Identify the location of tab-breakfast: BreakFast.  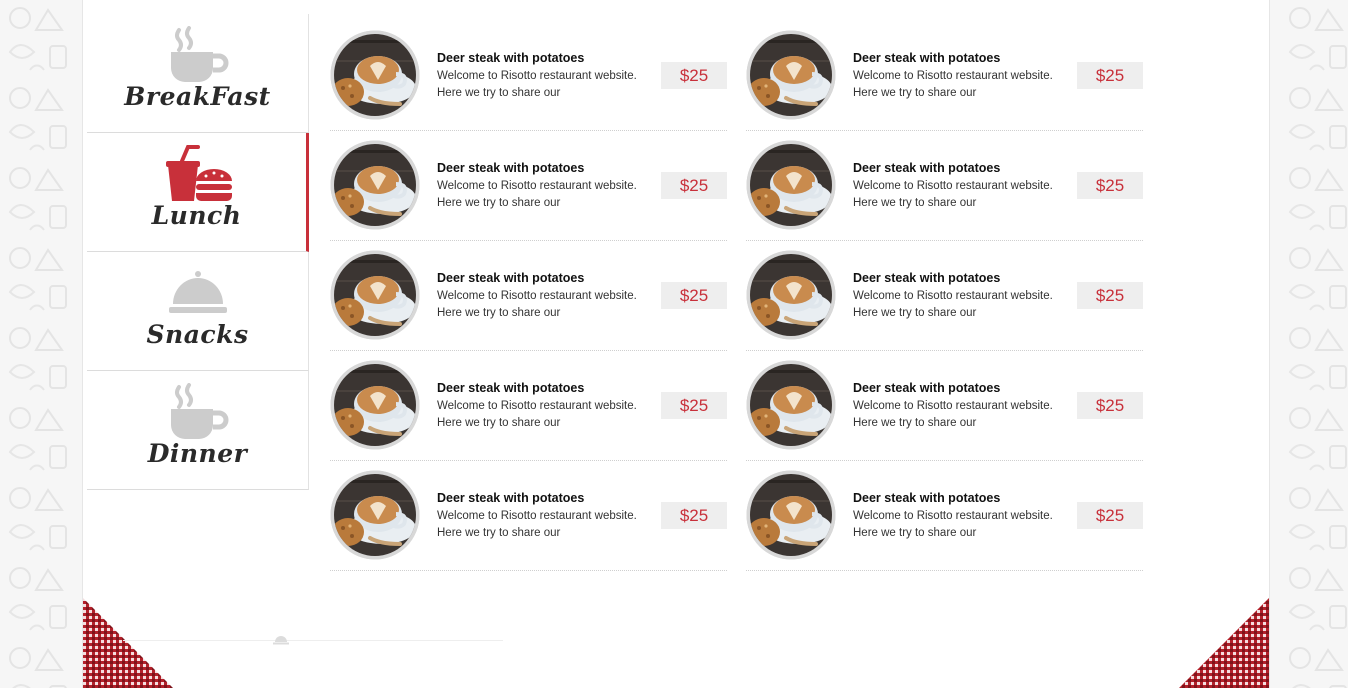
(198, 73).